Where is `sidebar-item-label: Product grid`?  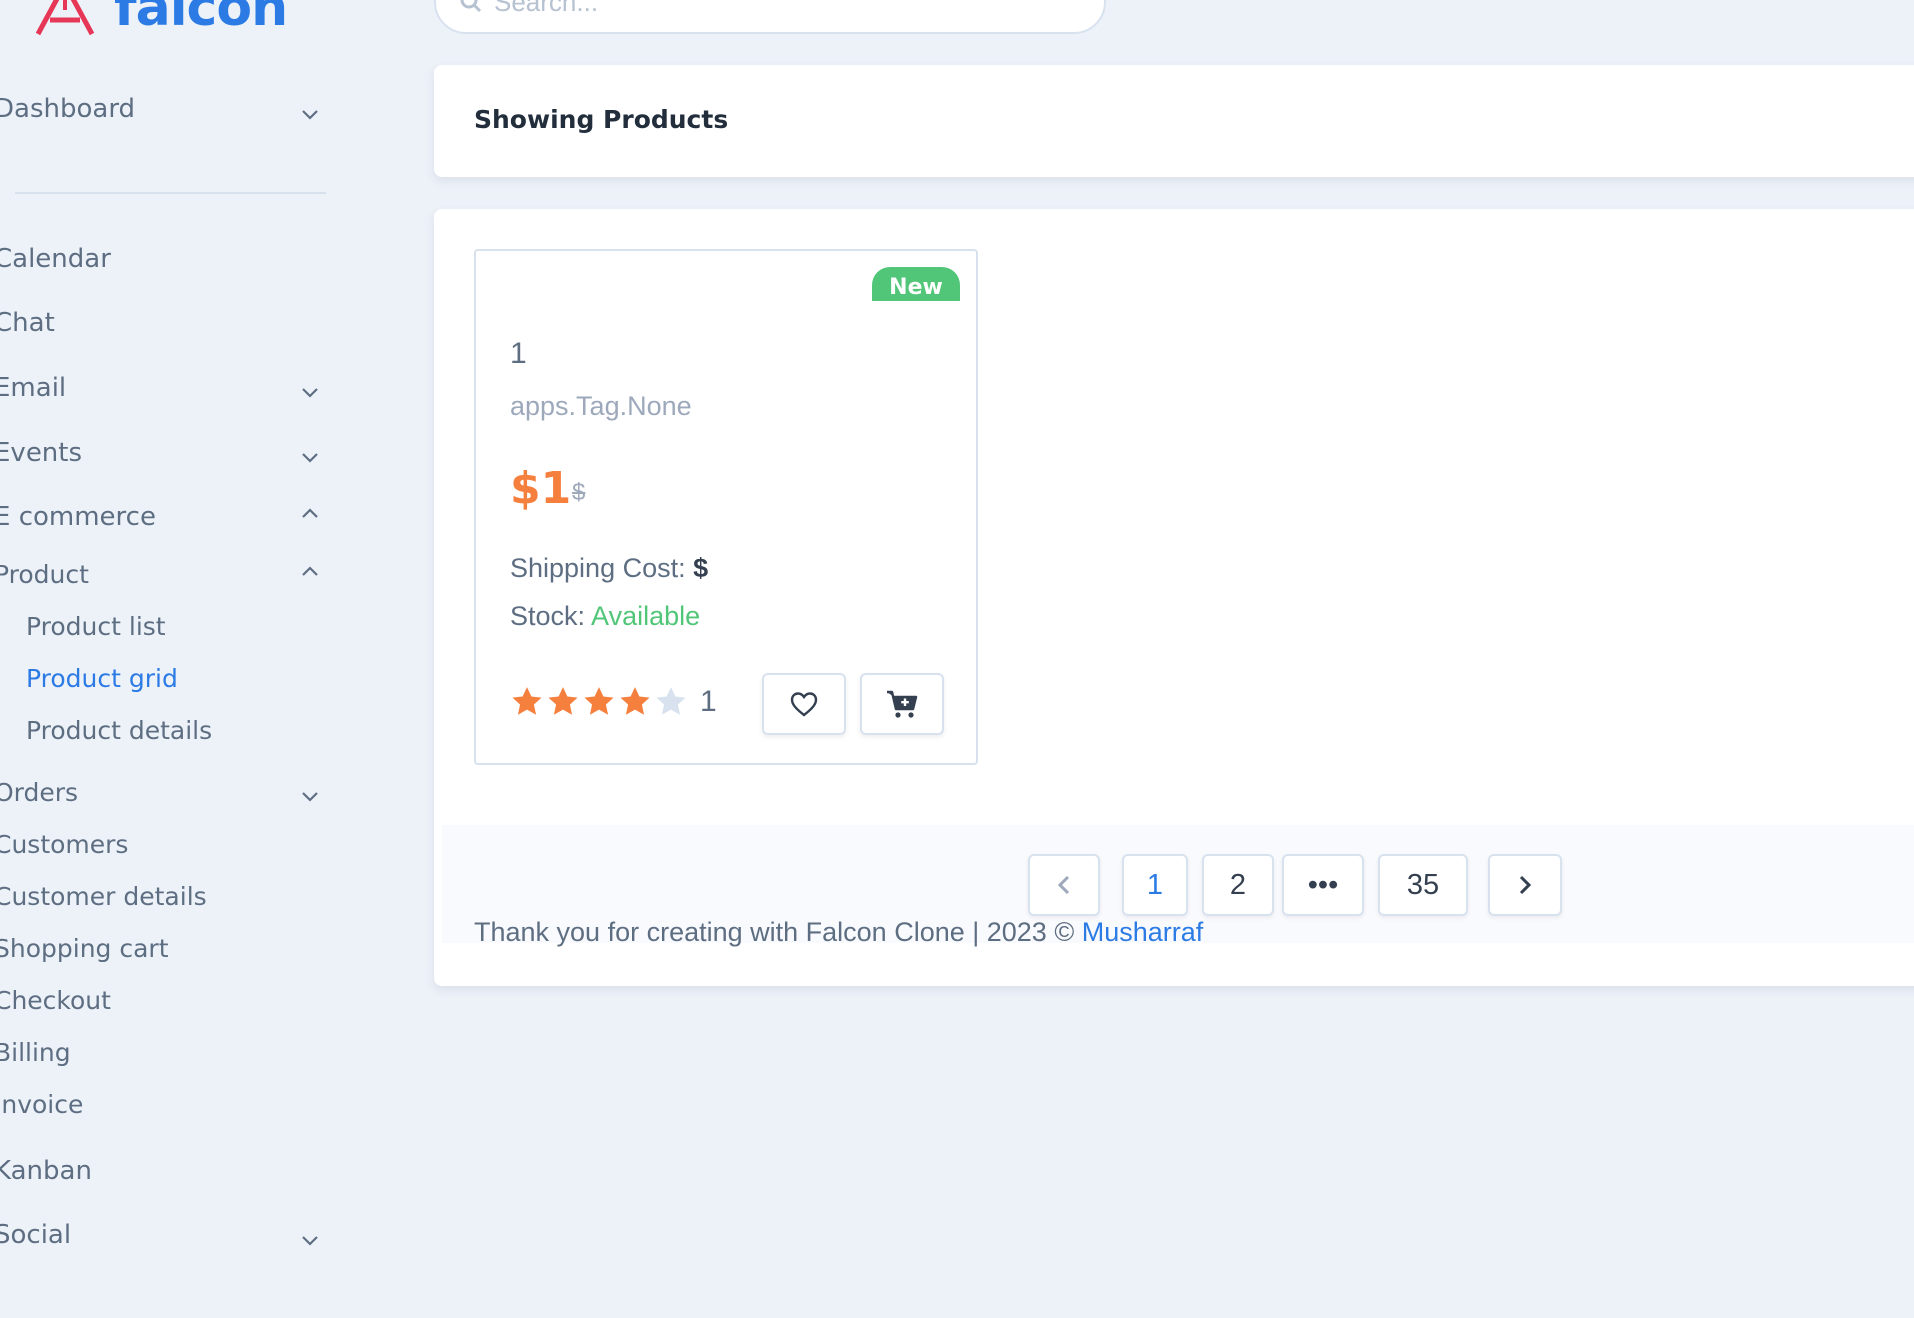 sidebar-item-label: Product grid is located at coordinates (102, 678).